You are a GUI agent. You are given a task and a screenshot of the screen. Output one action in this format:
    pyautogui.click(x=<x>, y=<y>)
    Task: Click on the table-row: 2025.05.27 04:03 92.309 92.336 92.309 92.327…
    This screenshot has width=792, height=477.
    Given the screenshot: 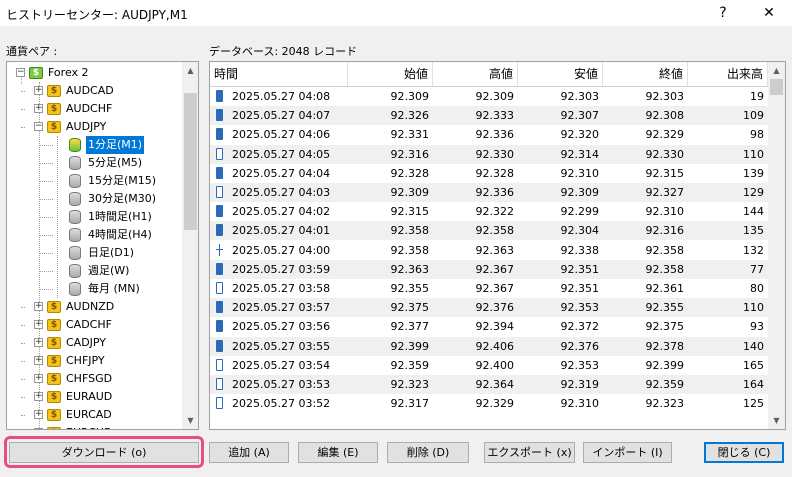 What is the action you would take?
    pyautogui.click(x=489, y=192)
    